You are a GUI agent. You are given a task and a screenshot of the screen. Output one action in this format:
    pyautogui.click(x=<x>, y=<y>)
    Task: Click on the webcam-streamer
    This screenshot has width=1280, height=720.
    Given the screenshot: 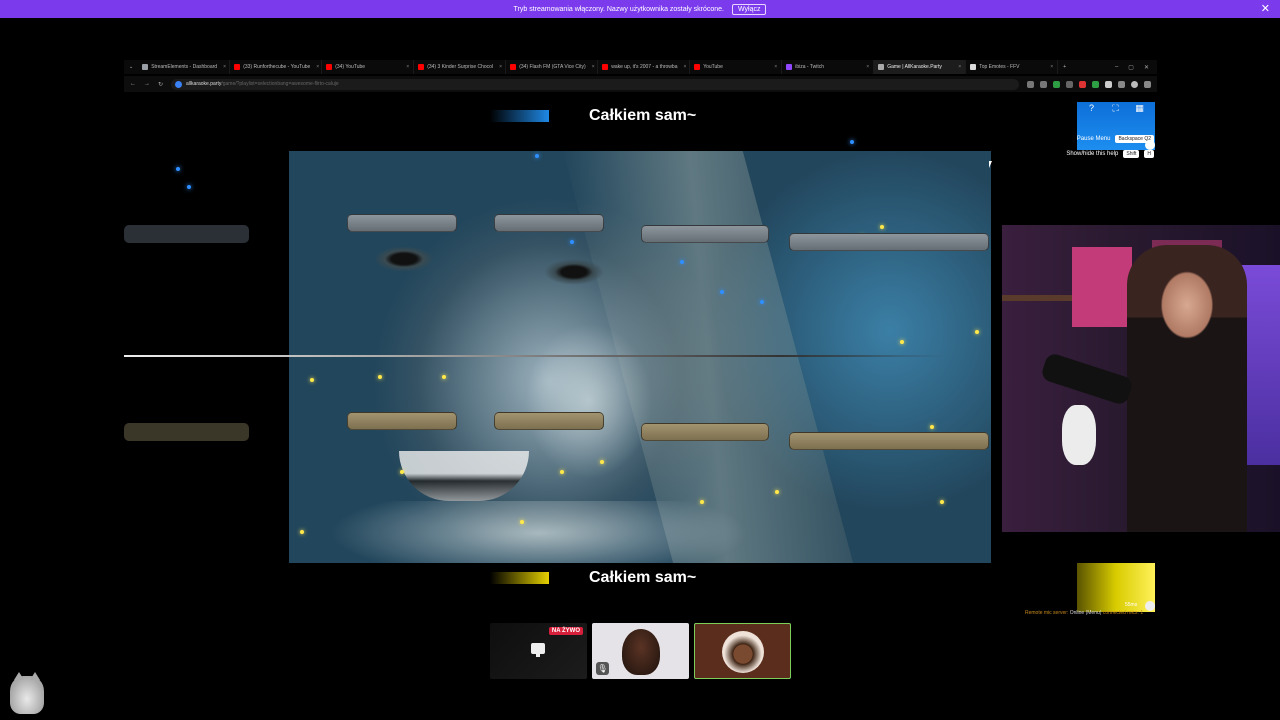 What is the action you would take?
    pyautogui.click(x=1187, y=388)
    